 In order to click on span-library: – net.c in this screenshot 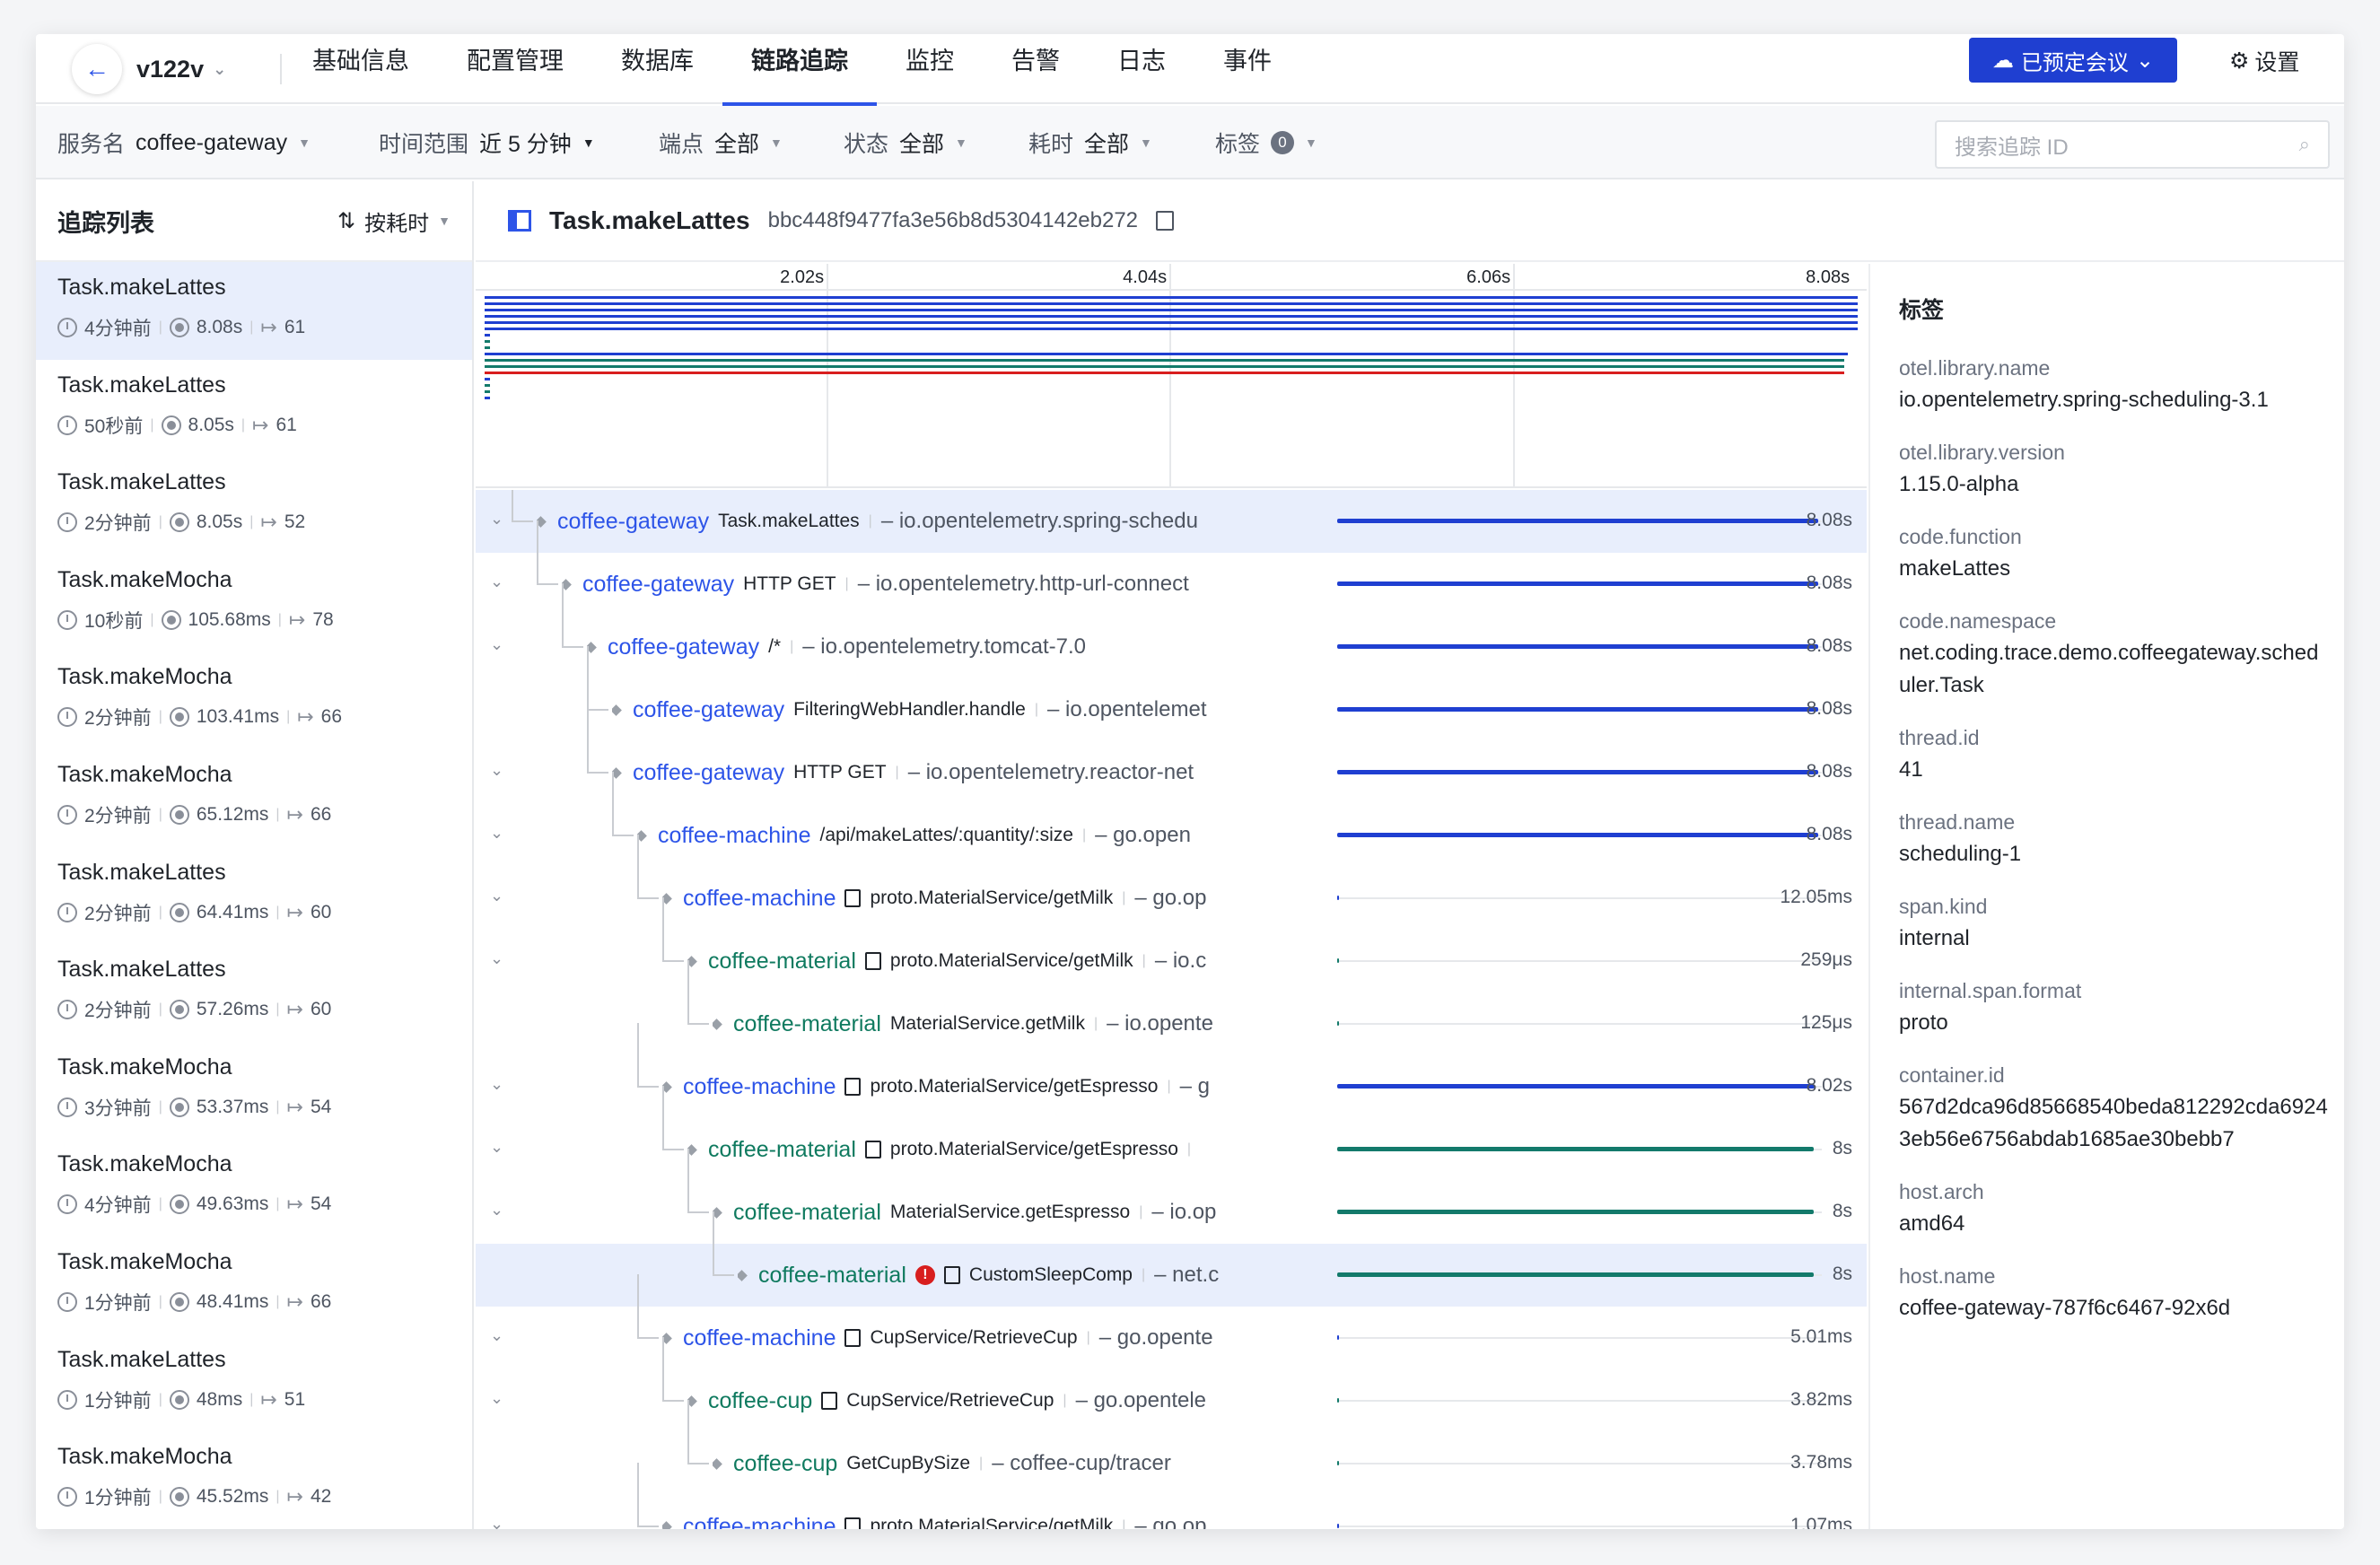, I will do `click(1187, 1275)`.